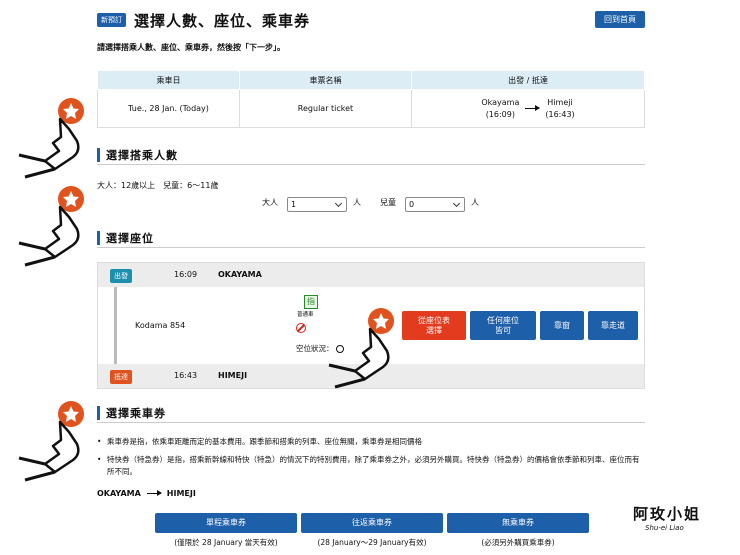 This screenshot has width=740, height=555. I want to click on od-to: HIMEJI, so click(181, 493).